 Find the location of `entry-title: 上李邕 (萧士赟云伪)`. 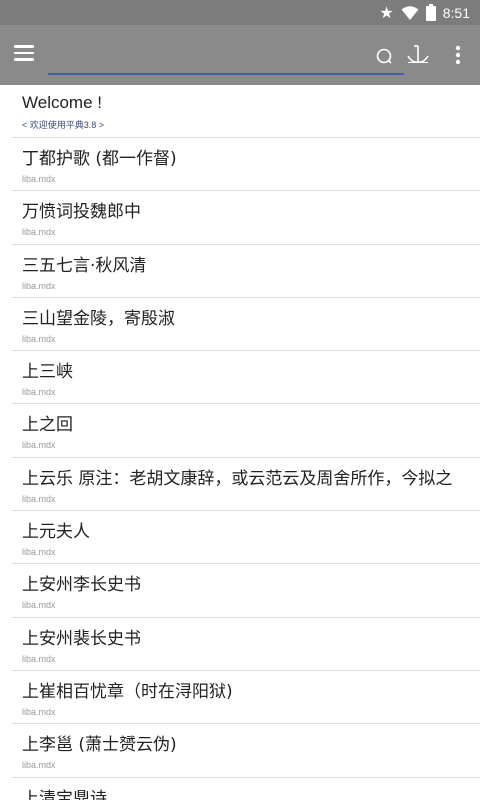

entry-title: 上李邕 (萧士赟云伪) is located at coordinates (99, 745).